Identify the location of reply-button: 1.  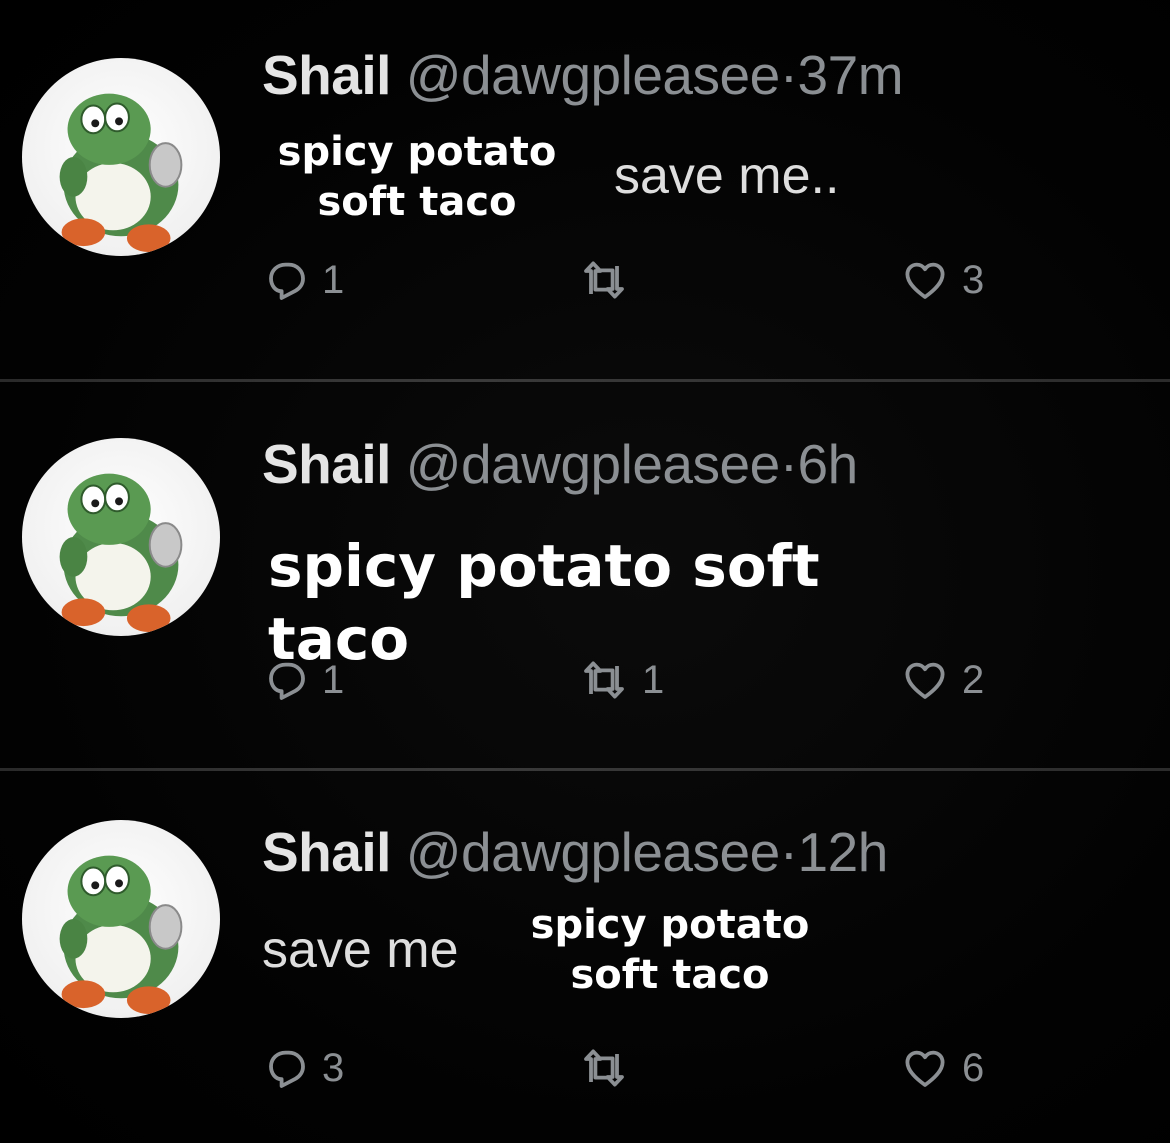
(303, 680).